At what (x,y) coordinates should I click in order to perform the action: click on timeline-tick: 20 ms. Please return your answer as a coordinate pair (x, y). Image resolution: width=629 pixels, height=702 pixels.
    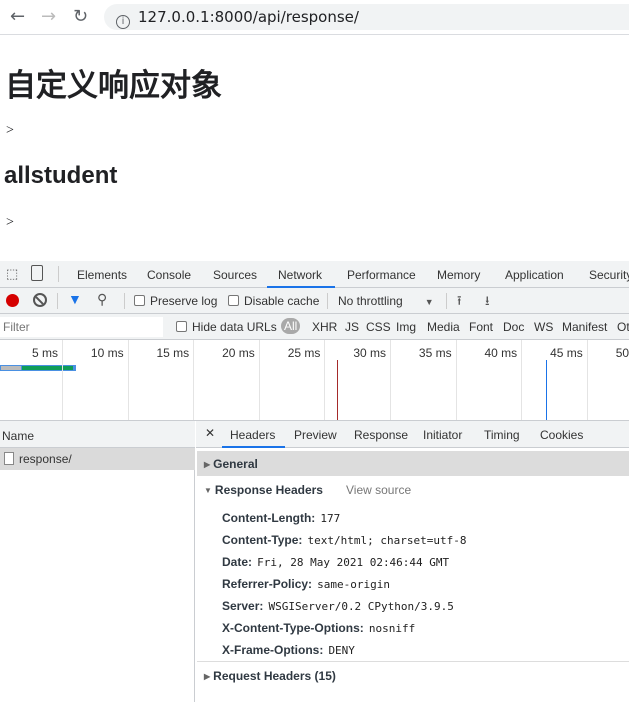
    Looking at the image, I should click on (238, 353).